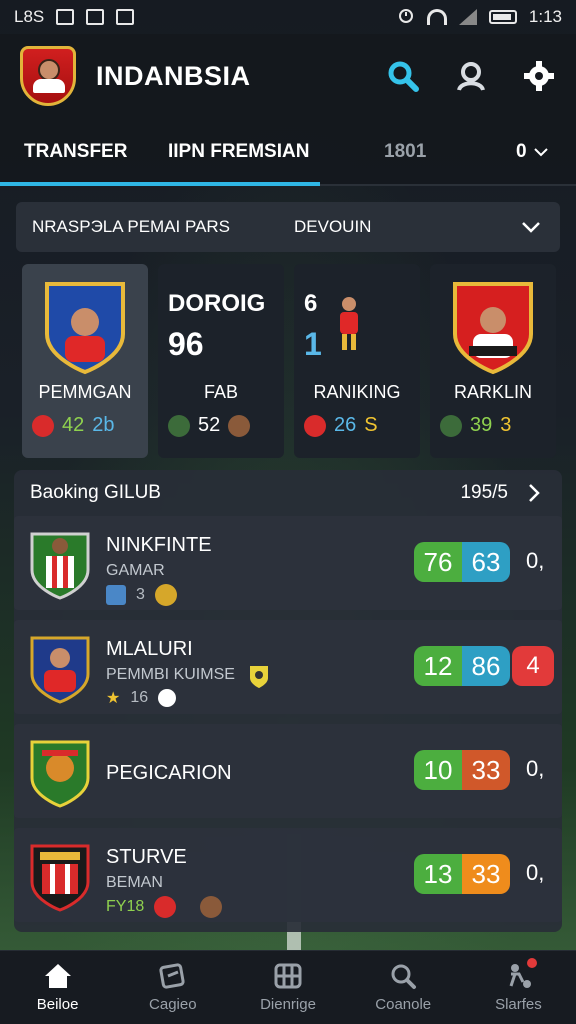 Image resolution: width=576 pixels, height=1024 pixels. Describe the element at coordinates (532, 152) in the screenshot. I see `tab-more: 0` at that location.